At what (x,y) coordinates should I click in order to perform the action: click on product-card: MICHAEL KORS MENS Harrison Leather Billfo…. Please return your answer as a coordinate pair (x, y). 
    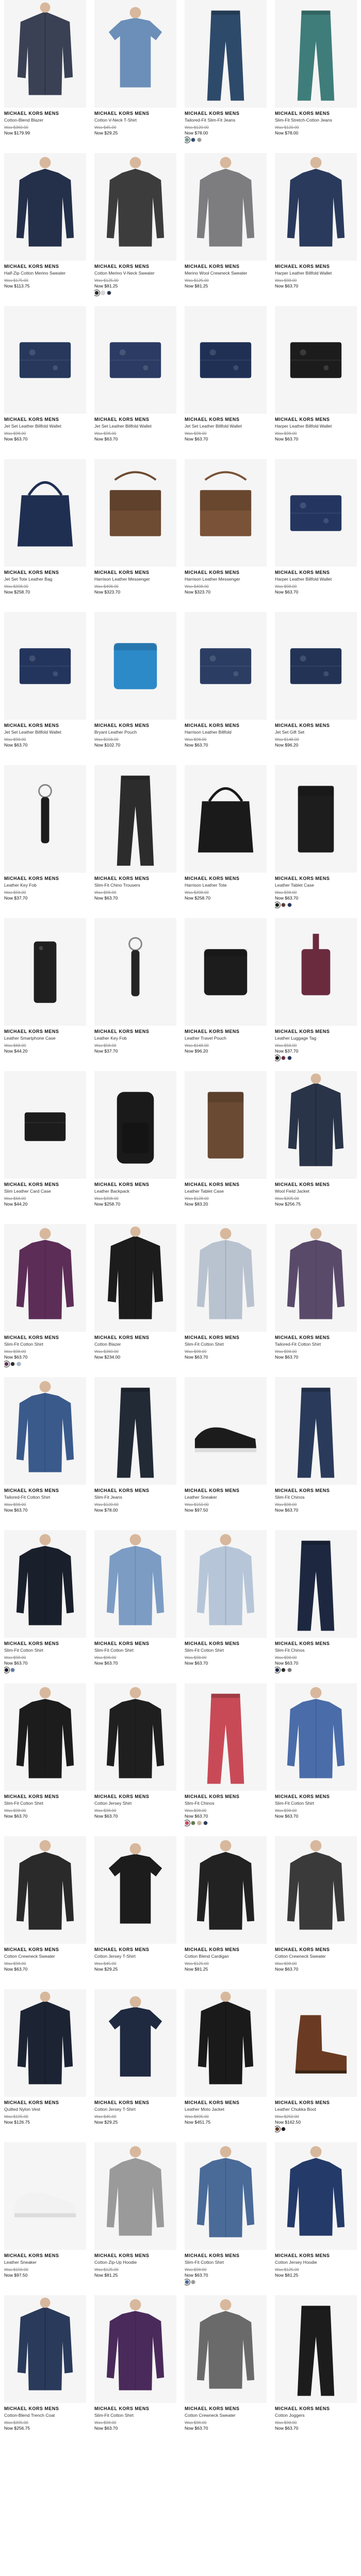
    Looking at the image, I should click on (226, 688).